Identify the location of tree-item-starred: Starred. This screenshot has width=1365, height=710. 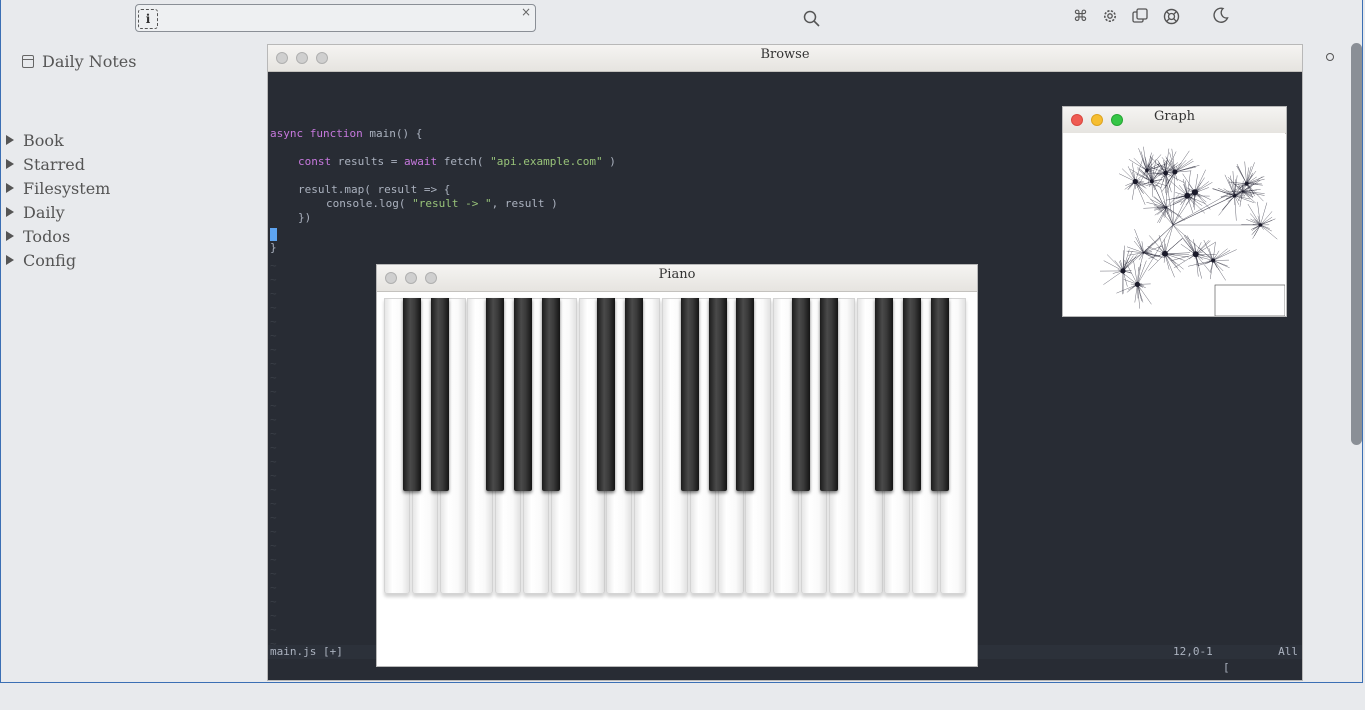
(58, 164).